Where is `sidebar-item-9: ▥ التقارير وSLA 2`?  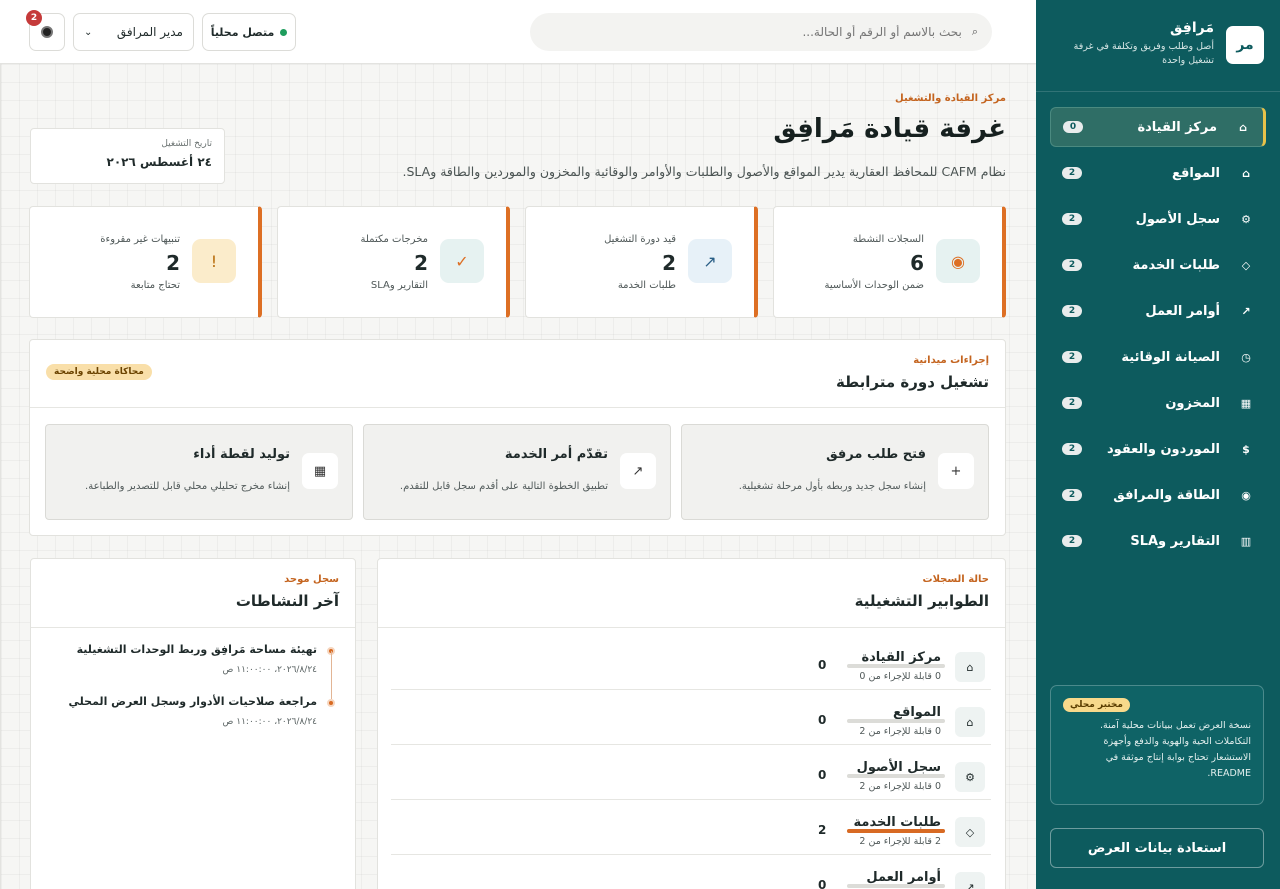
sidebar-item-9: ▥ التقارير وSLA 2 is located at coordinates (1158, 541).